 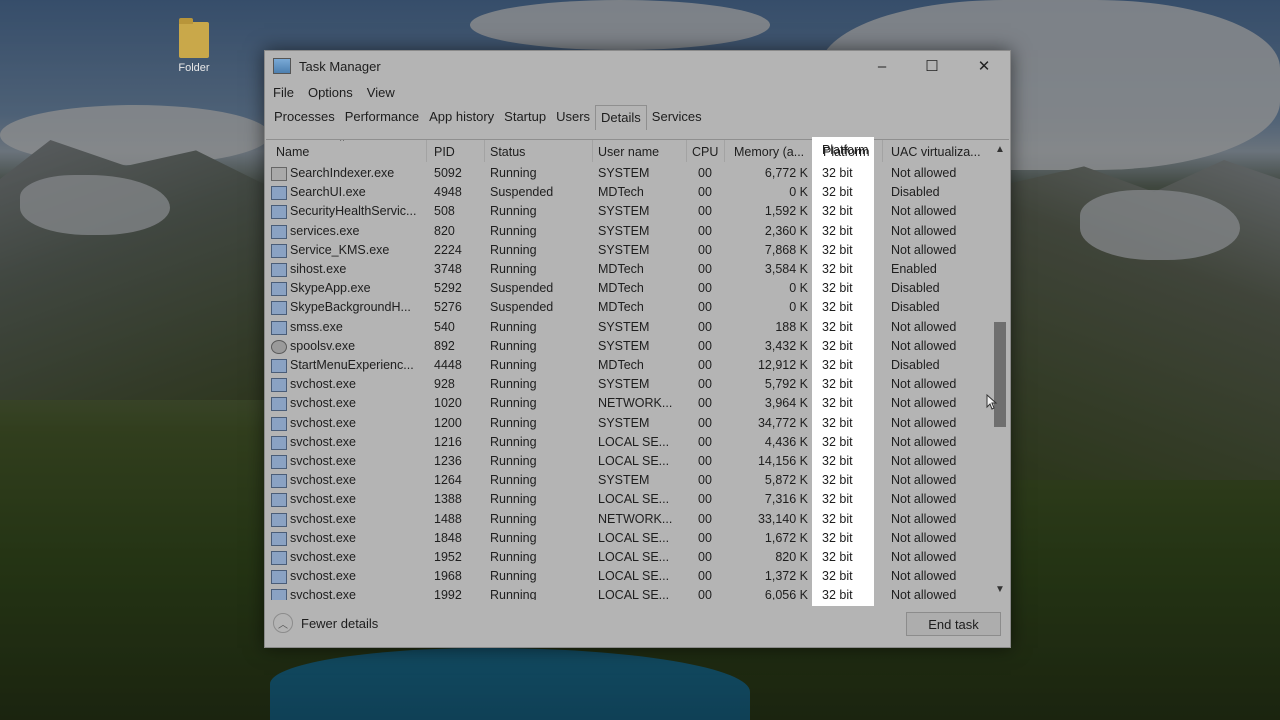 What do you see at coordinates (340, 623) in the screenshot?
I see `fewer-details-label: Fewer details` at bounding box center [340, 623].